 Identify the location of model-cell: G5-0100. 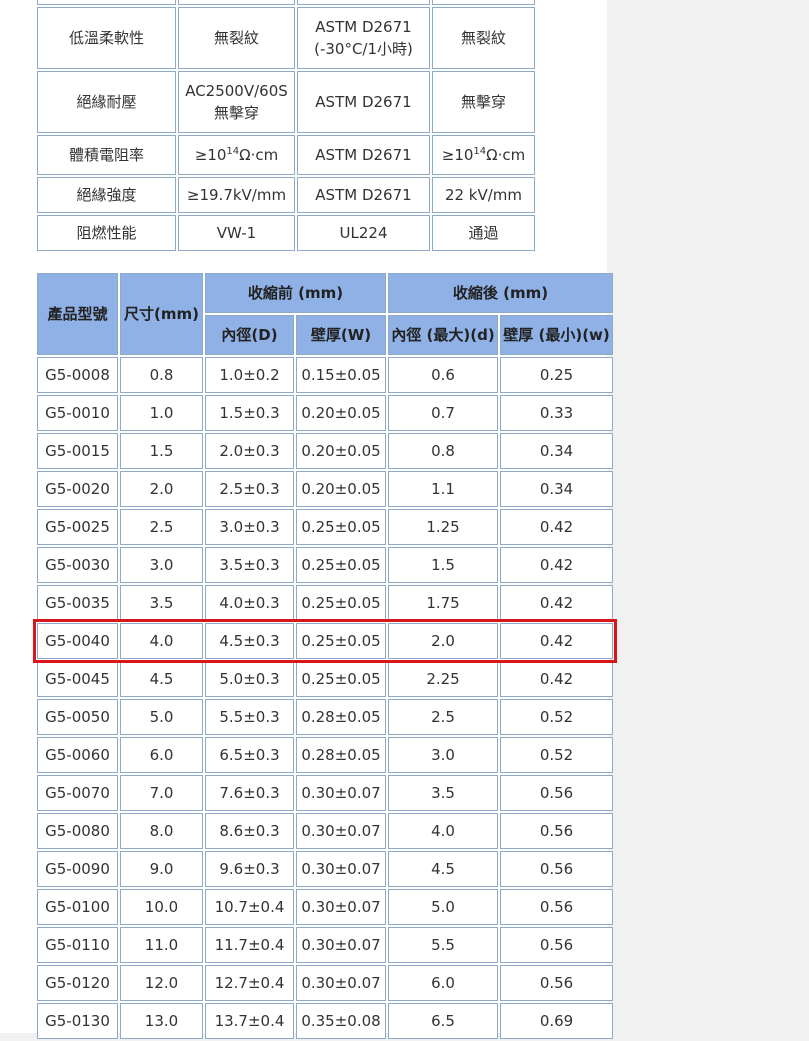
(77, 907).